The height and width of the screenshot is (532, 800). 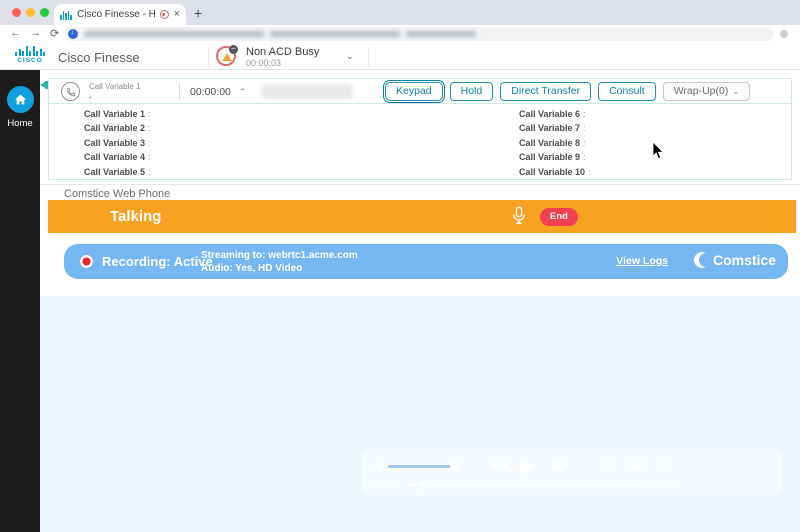 What do you see at coordinates (701, 91) in the screenshot?
I see `wrapup-label: Wrap-Up(0)` at bounding box center [701, 91].